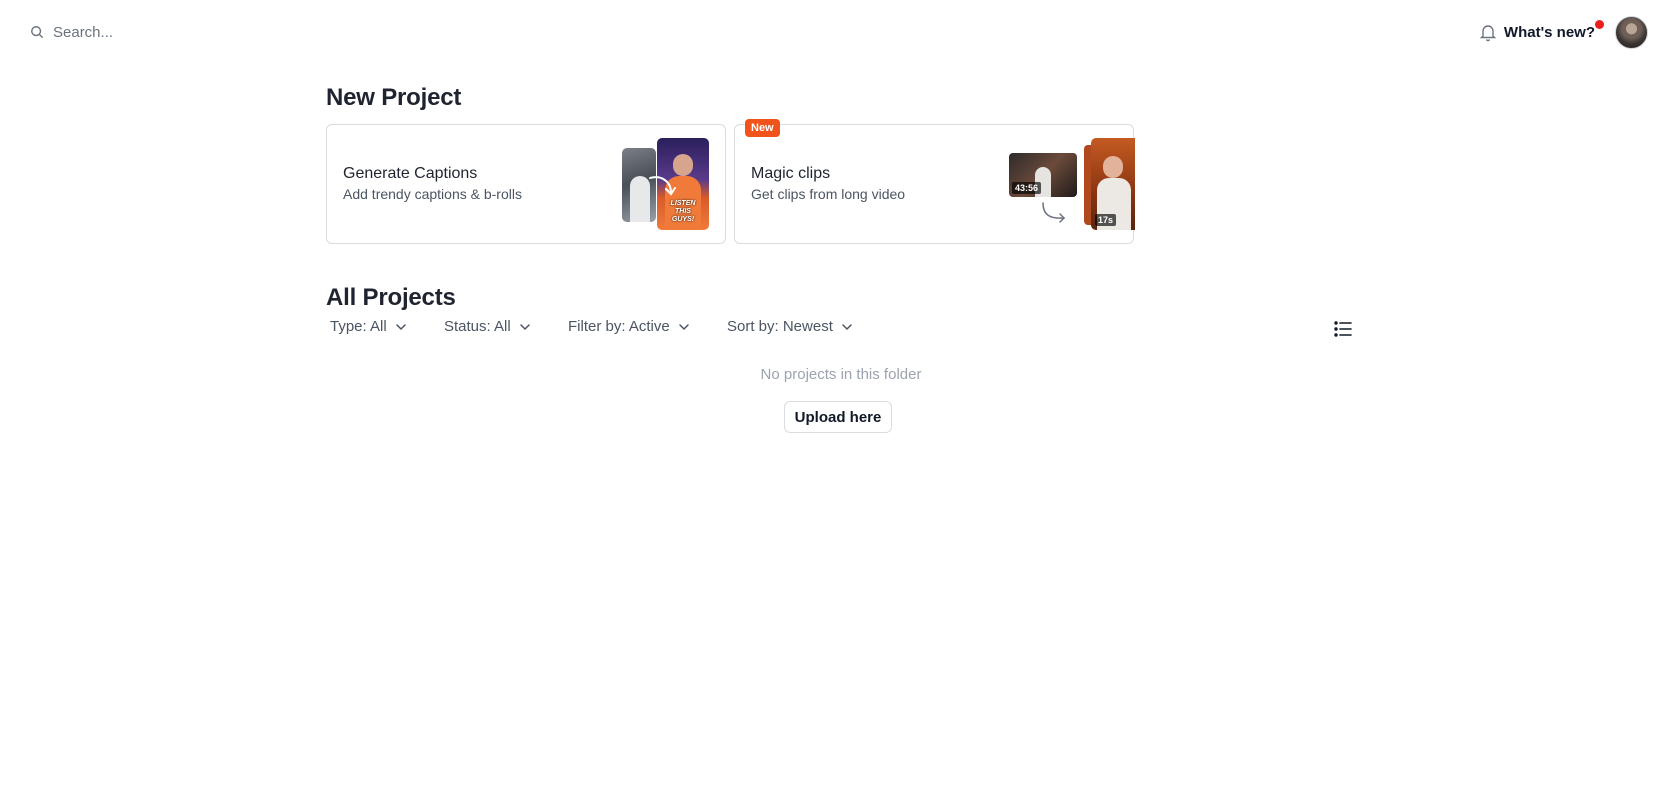  I want to click on header-actions: What's new?, so click(1563, 32).